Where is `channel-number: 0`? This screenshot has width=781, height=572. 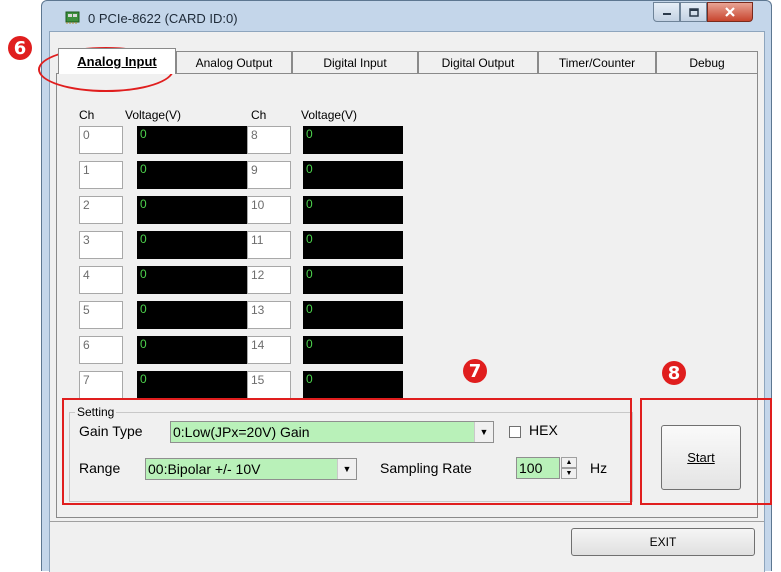
channel-number: 0 is located at coordinates (101, 140).